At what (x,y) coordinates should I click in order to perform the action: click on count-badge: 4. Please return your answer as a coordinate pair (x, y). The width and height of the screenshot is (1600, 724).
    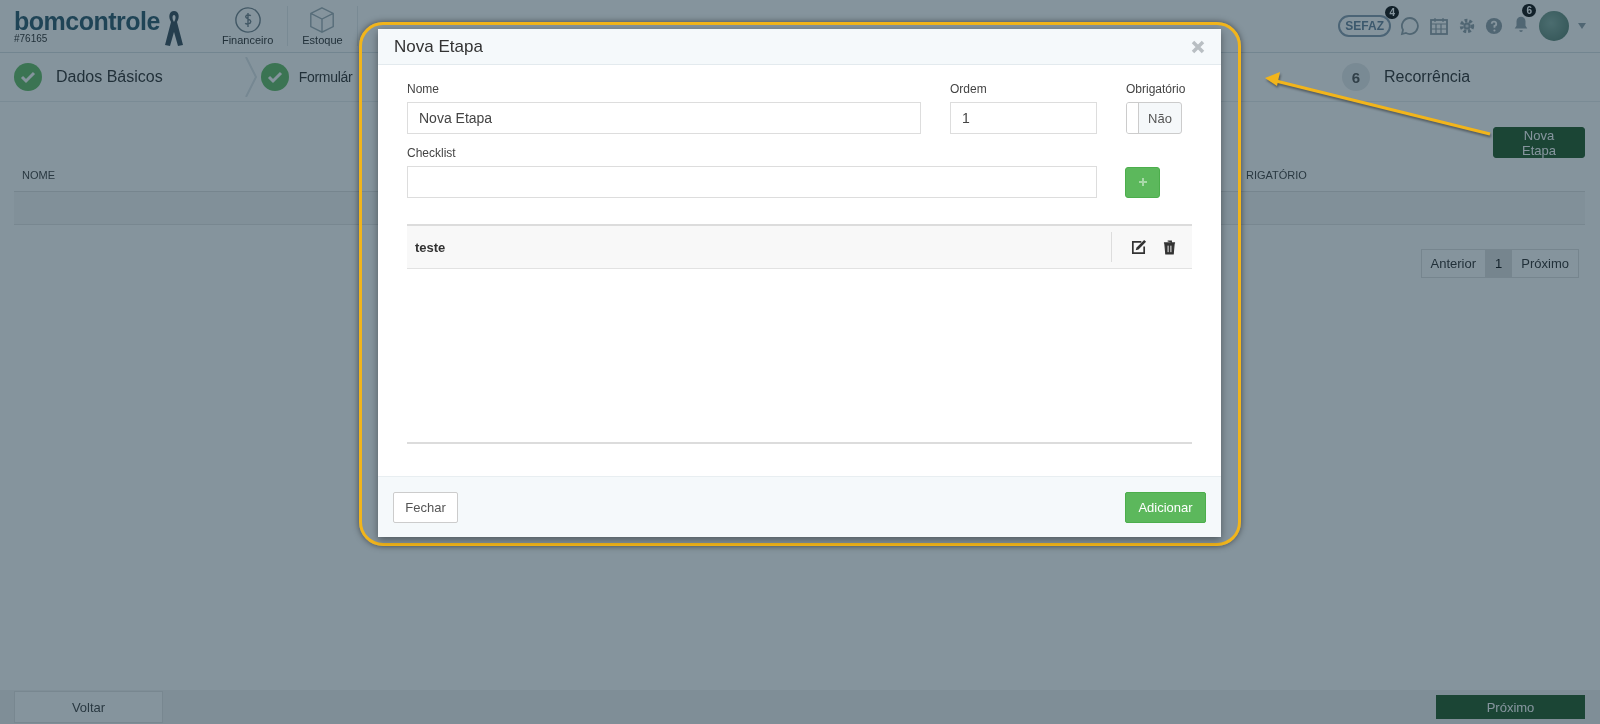
    Looking at the image, I should click on (1392, 12).